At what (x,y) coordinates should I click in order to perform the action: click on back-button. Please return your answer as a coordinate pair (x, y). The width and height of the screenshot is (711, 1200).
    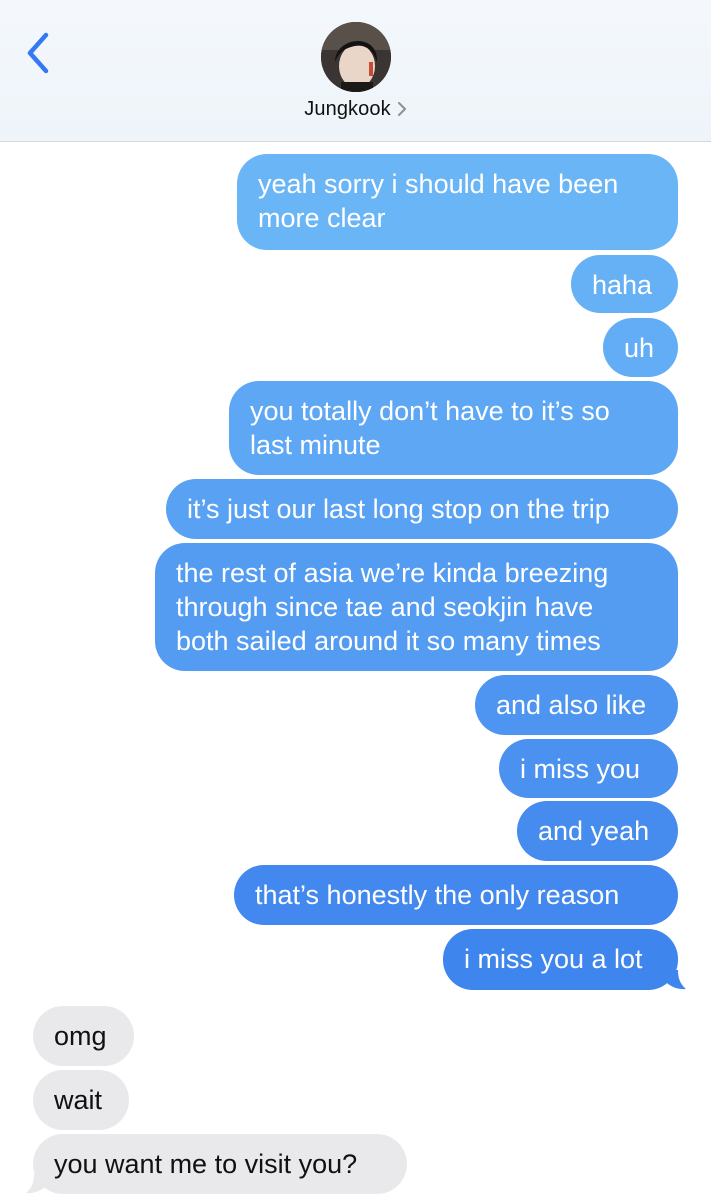
    Looking at the image, I should click on (40, 53).